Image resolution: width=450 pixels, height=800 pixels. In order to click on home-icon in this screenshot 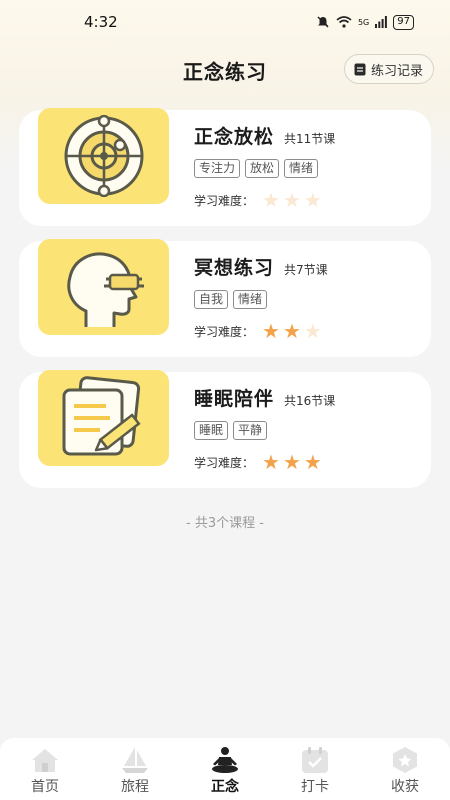, I will do `click(45, 760)`.